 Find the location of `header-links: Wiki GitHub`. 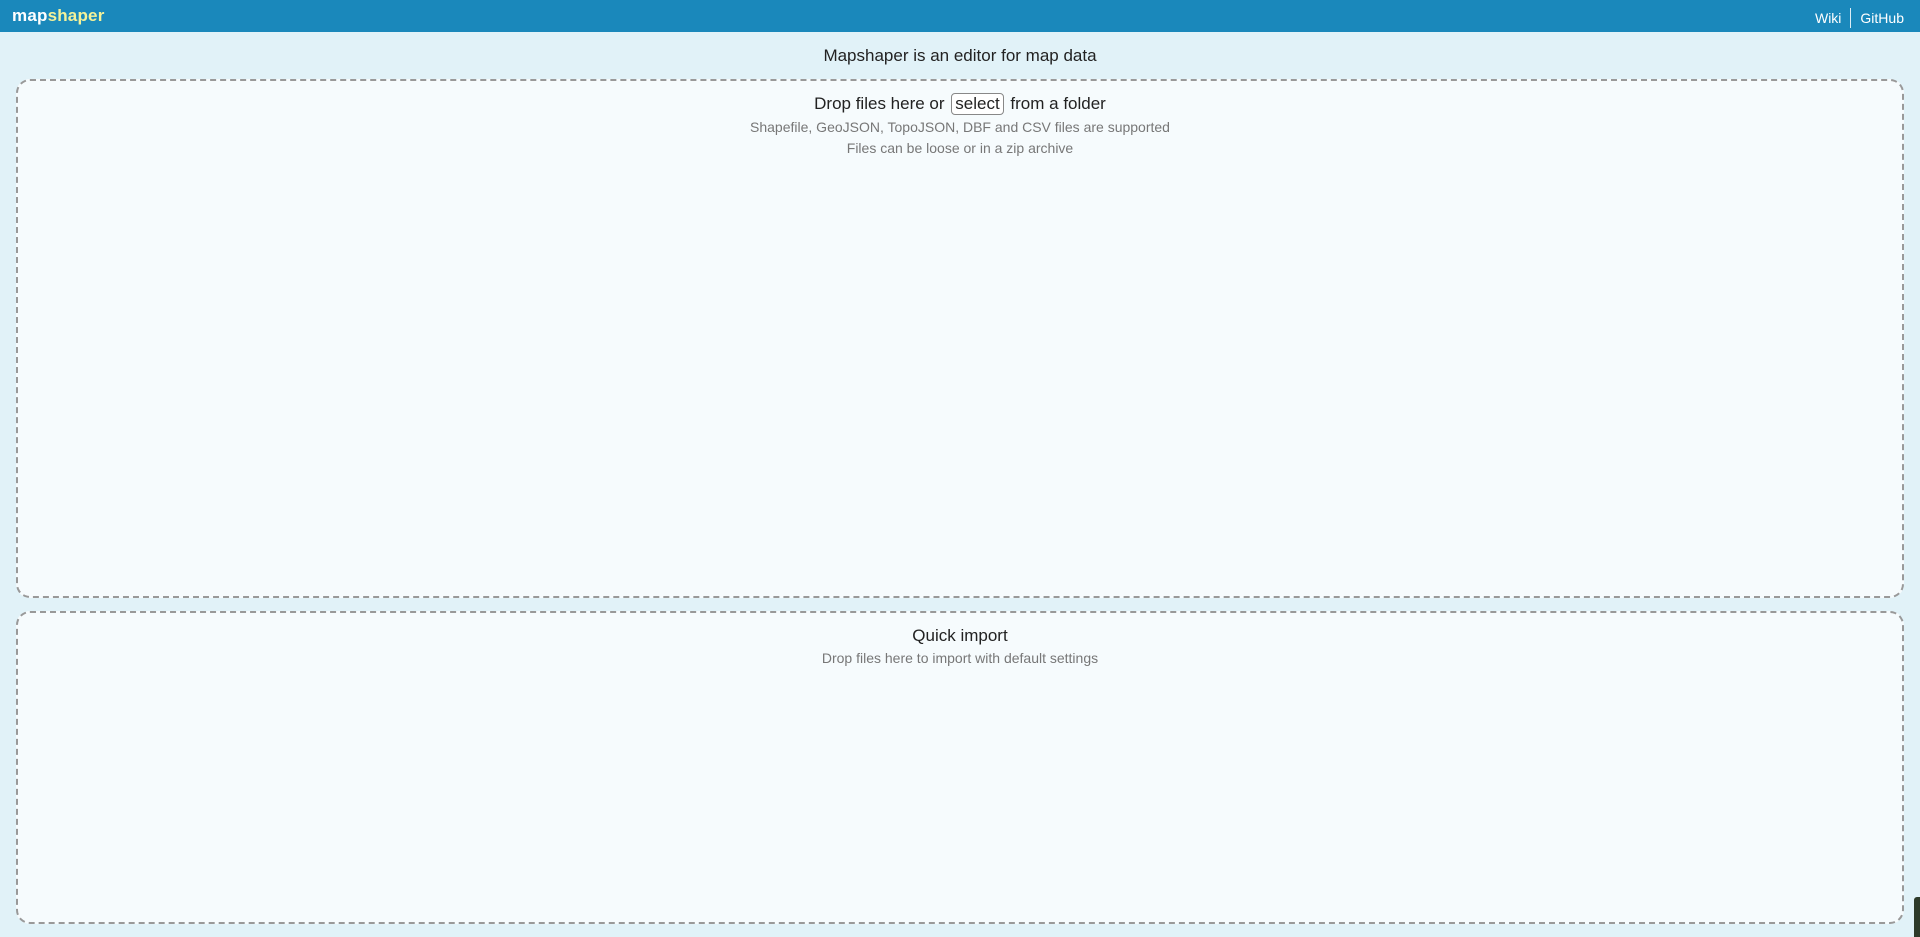

header-links: Wiki GitHub is located at coordinates (1859, 18).